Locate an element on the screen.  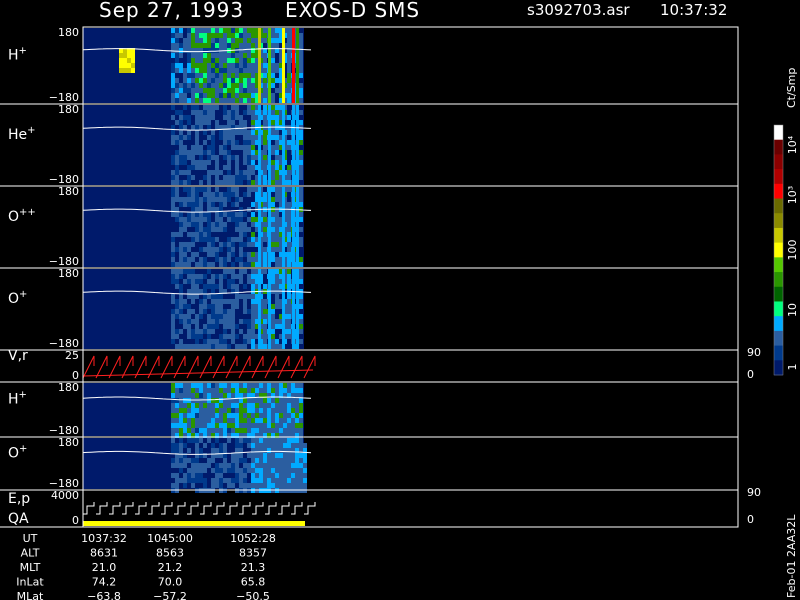
ephemeris-value: 1045:00 is located at coordinates (170, 538).